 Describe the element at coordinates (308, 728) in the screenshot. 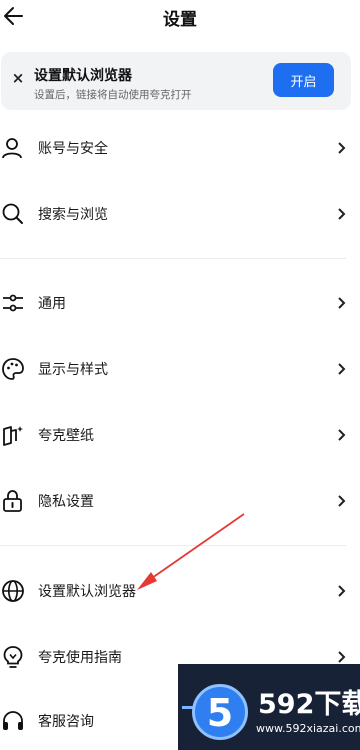

I see `logo-url-text: www.592xiazai.com` at that location.